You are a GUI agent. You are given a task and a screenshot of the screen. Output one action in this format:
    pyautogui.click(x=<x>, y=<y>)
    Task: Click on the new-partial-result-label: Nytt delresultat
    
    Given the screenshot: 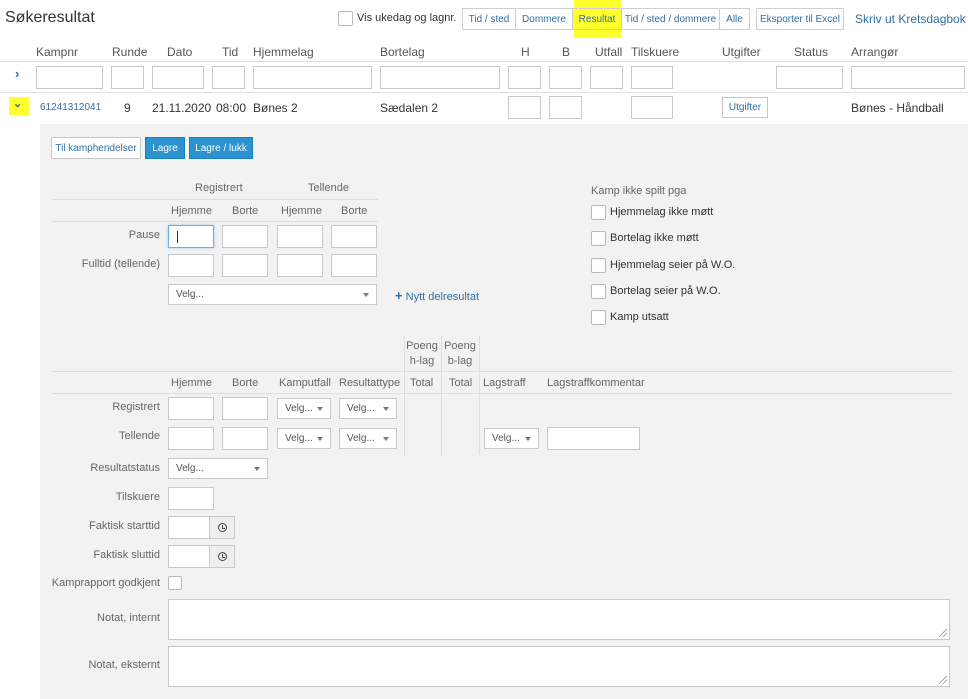 What is the action you would take?
    pyautogui.click(x=442, y=297)
    